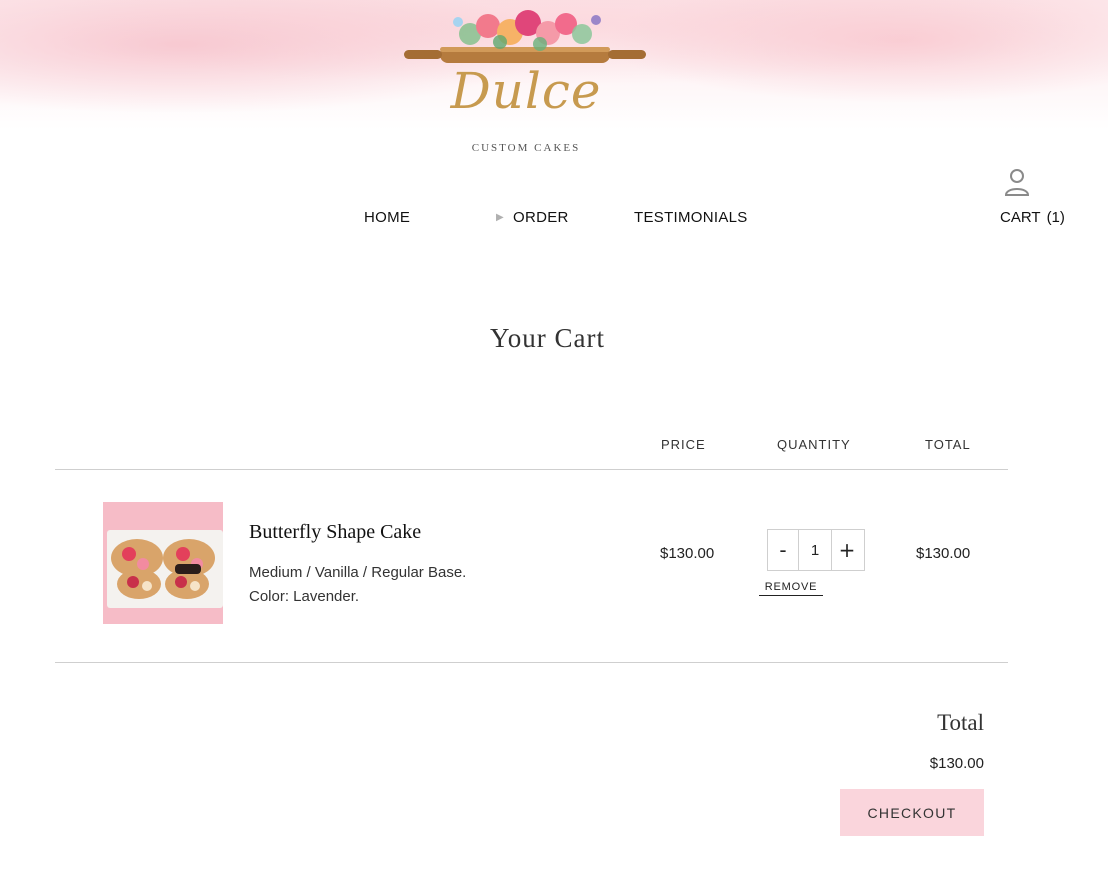 The image size is (1108, 870). I want to click on quantity-stepper: - +, so click(816, 550).